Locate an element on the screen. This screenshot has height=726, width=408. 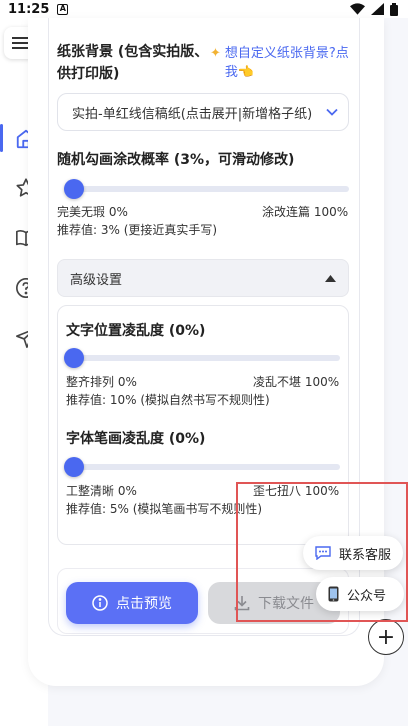
scribble-label: 随机勾画涂改概率 (3%，可滑动修改) is located at coordinates (176, 160).